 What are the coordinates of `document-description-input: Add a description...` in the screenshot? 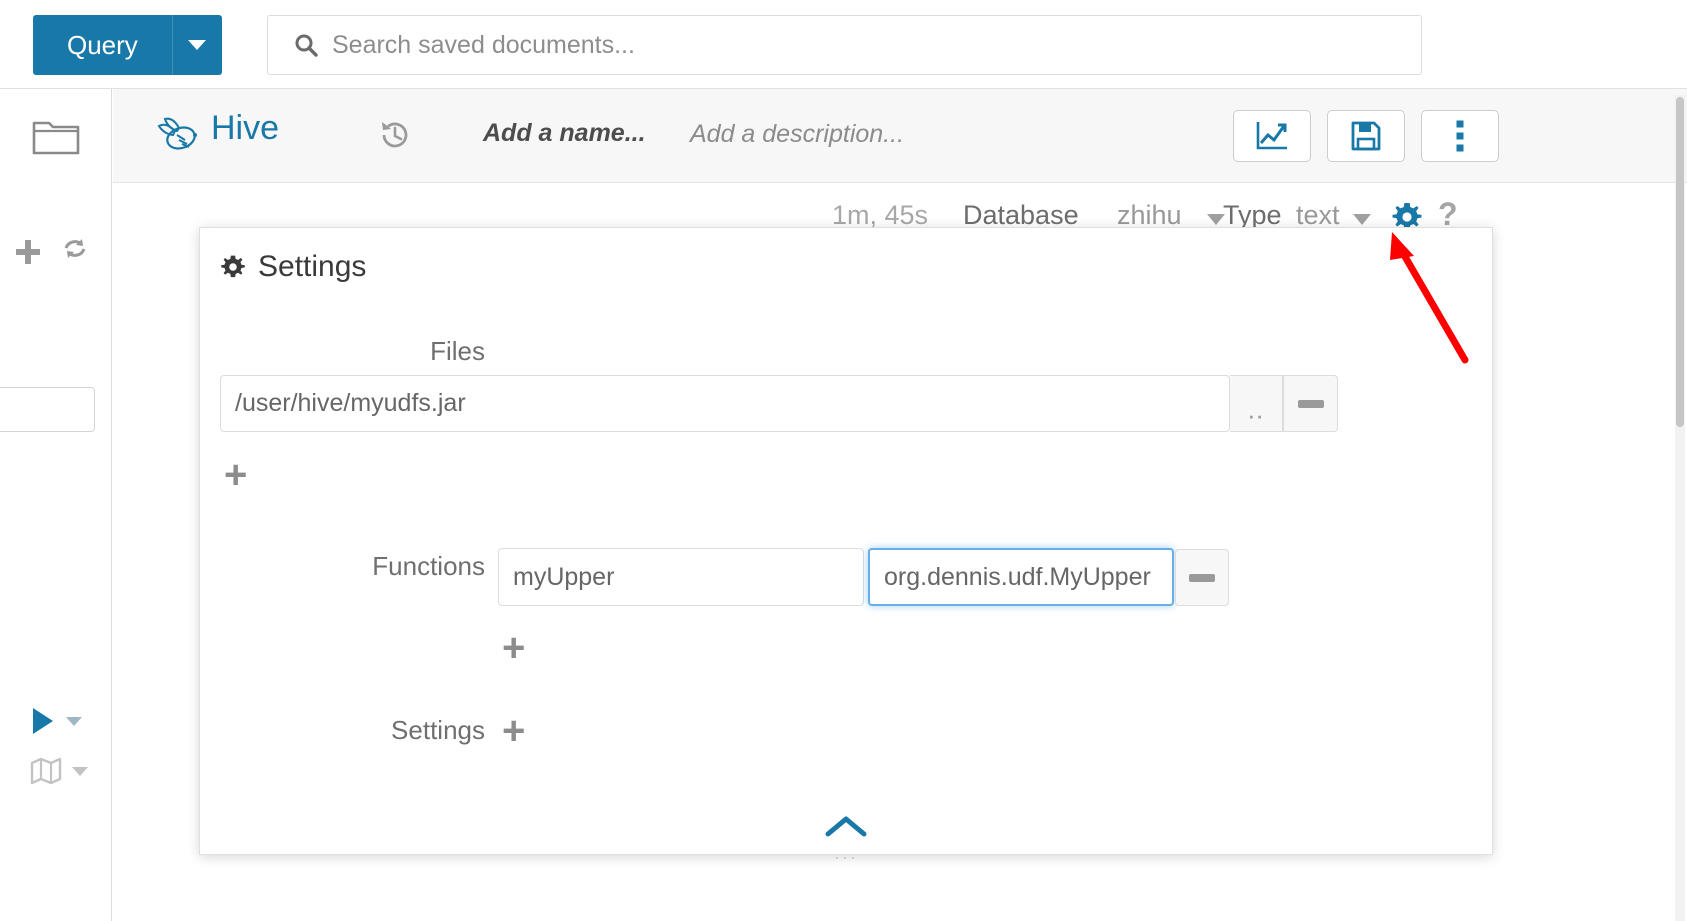 It's located at (797, 134).